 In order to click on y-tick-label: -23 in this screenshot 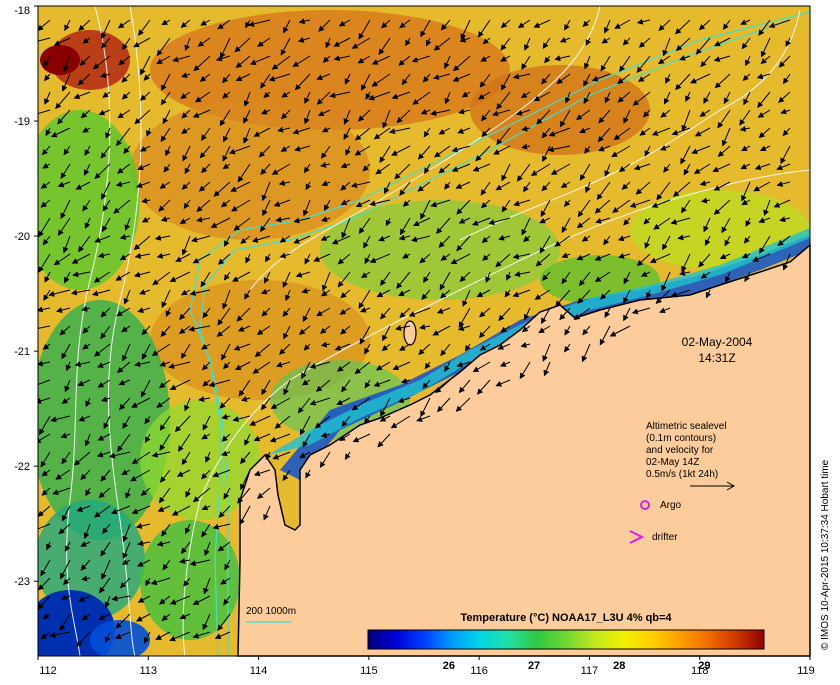, I will do `click(22, 582)`.